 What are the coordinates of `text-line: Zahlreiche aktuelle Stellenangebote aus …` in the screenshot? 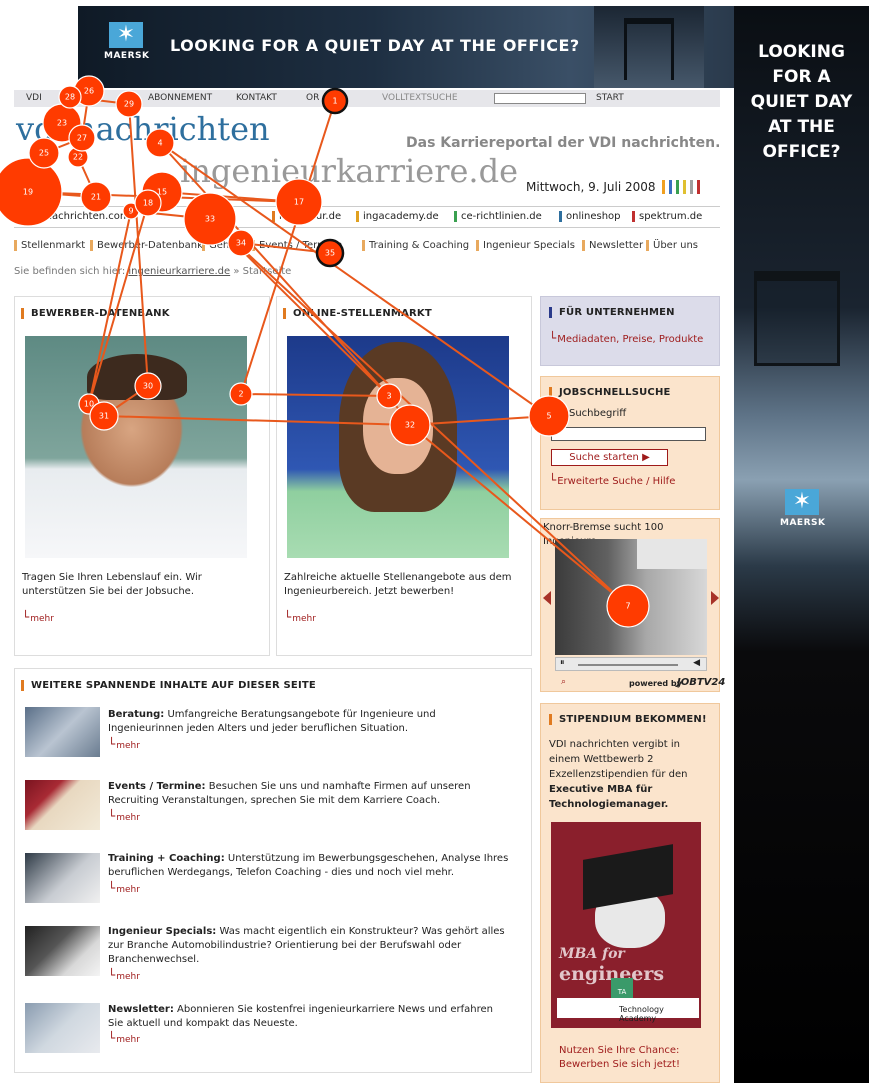 It's located at (398, 577).